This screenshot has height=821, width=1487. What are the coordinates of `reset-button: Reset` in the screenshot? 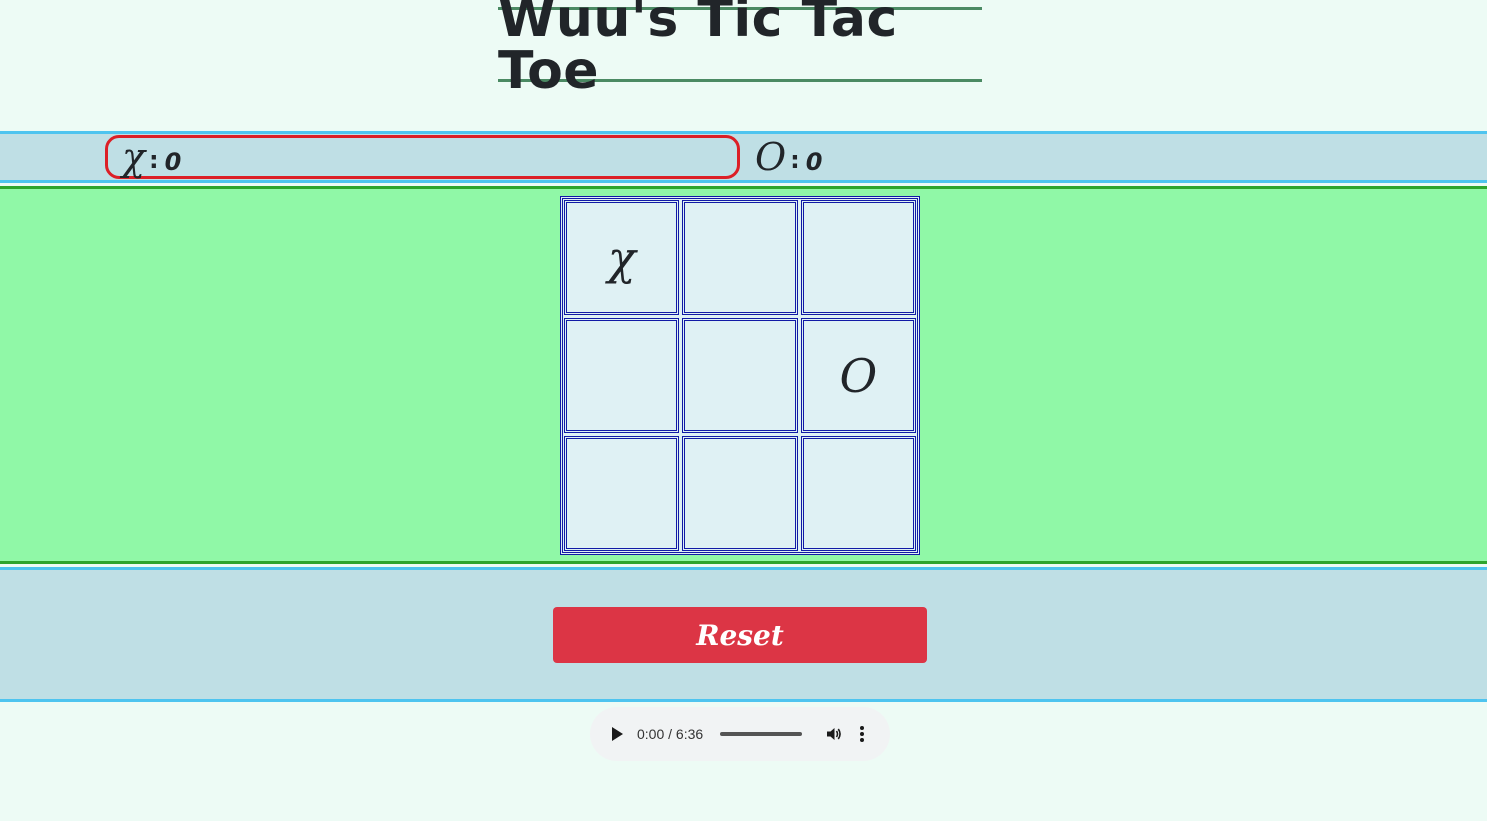 It's located at (740, 635).